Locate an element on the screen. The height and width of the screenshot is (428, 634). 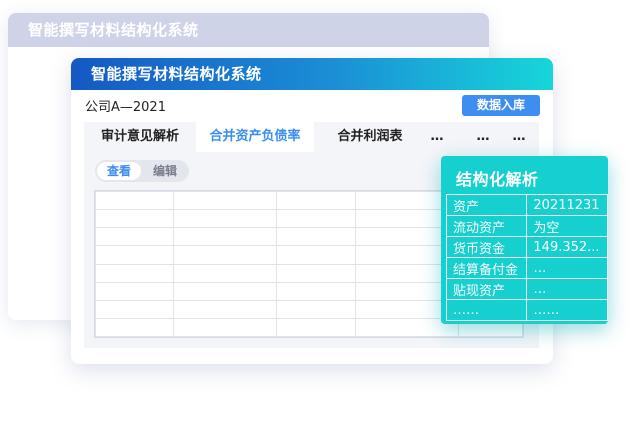
analysis-key: 资产 is located at coordinates (486, 205).